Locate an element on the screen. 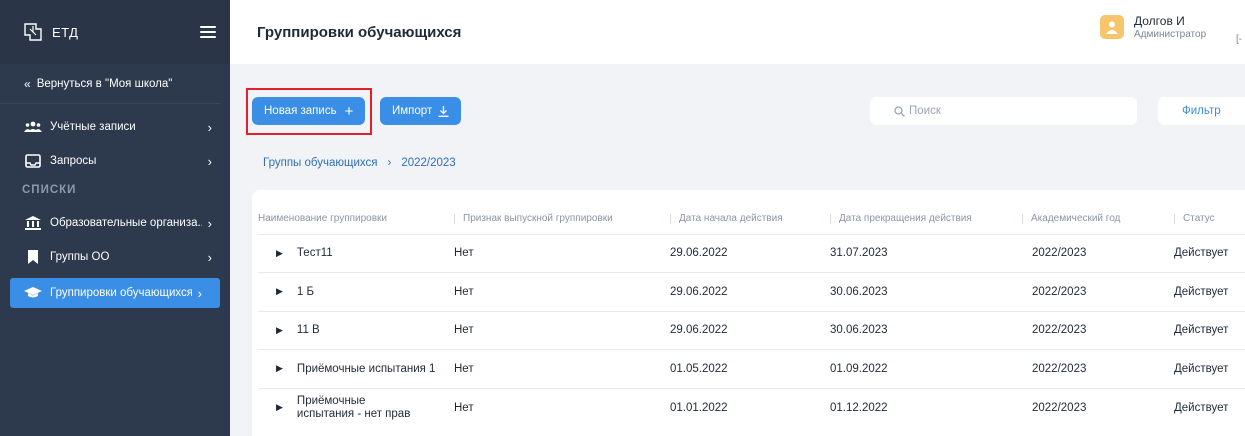  column-header: Статус is located at coordinates (1209, 219).